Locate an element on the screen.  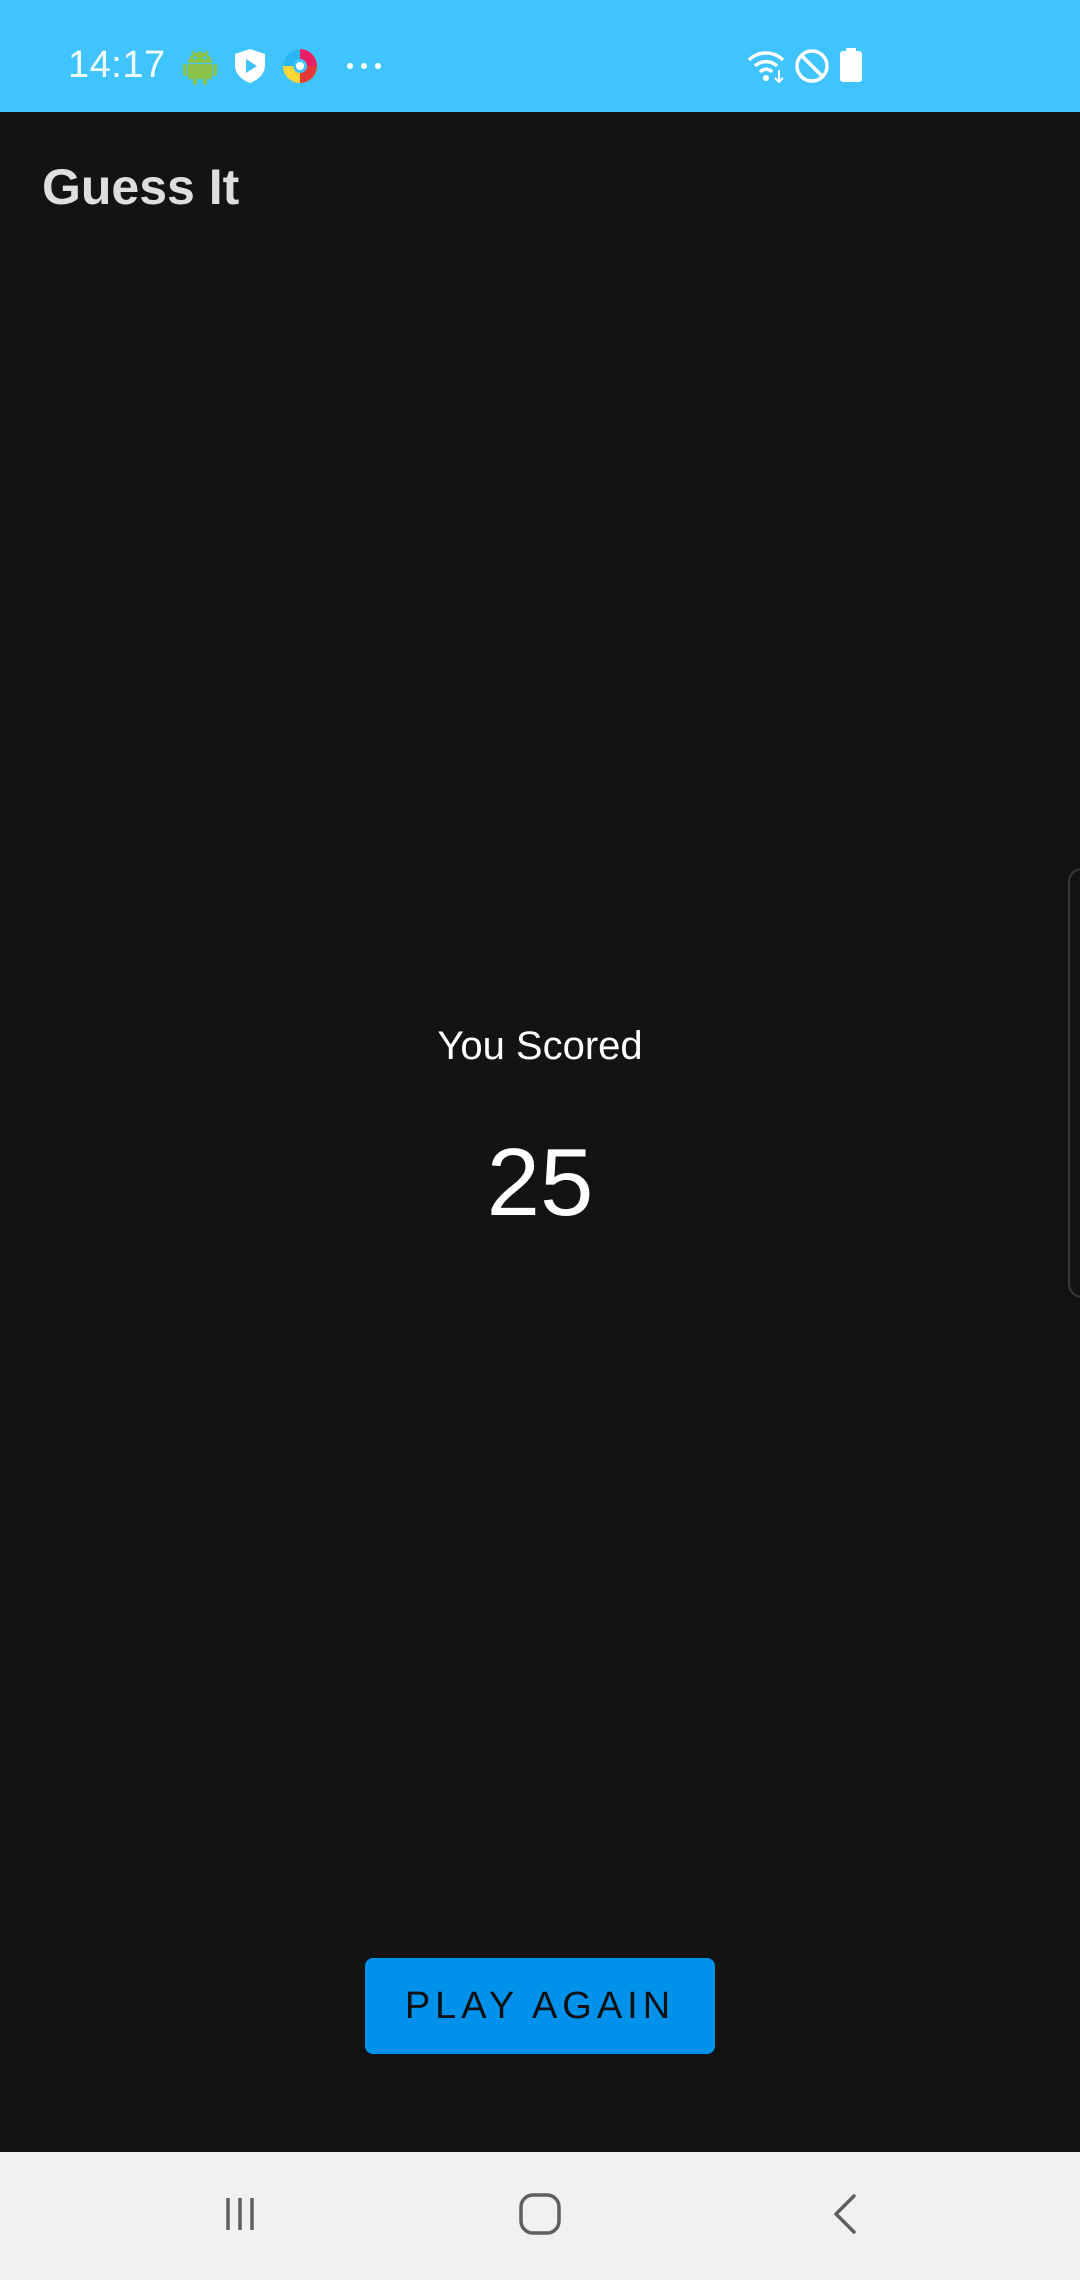
navigation-bar is located at coordinates (540, 2216).